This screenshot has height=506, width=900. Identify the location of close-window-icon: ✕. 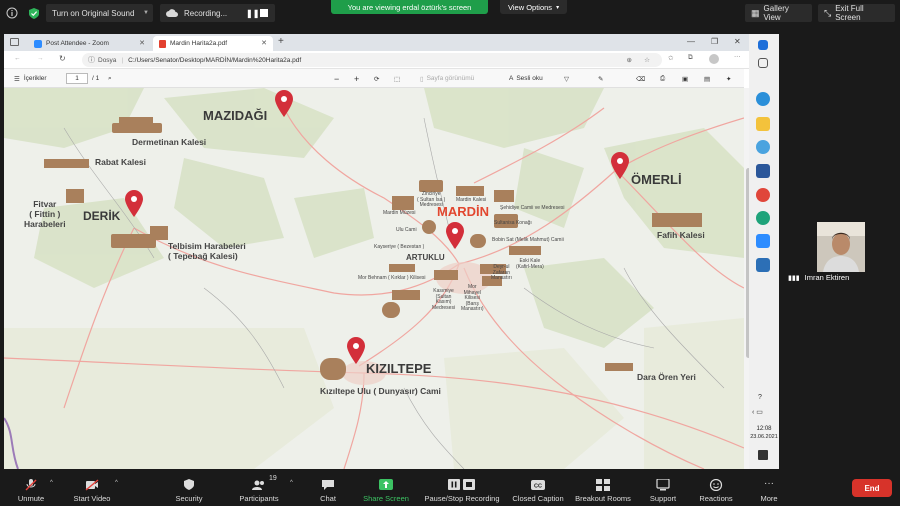
(737, 41).